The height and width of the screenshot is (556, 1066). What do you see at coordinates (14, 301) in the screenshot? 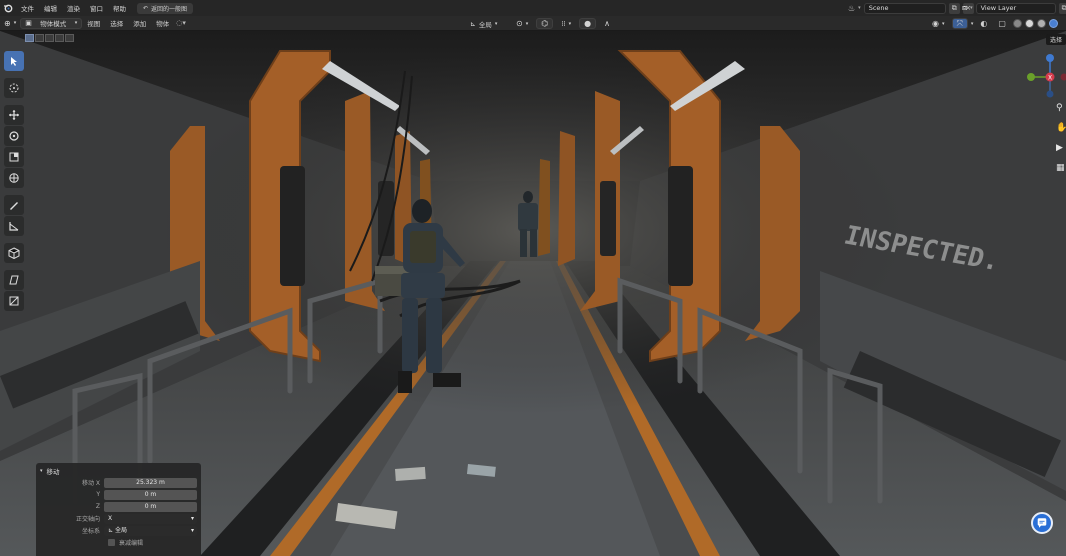
I see `extrude-icon` at bounding box center [14, 301].